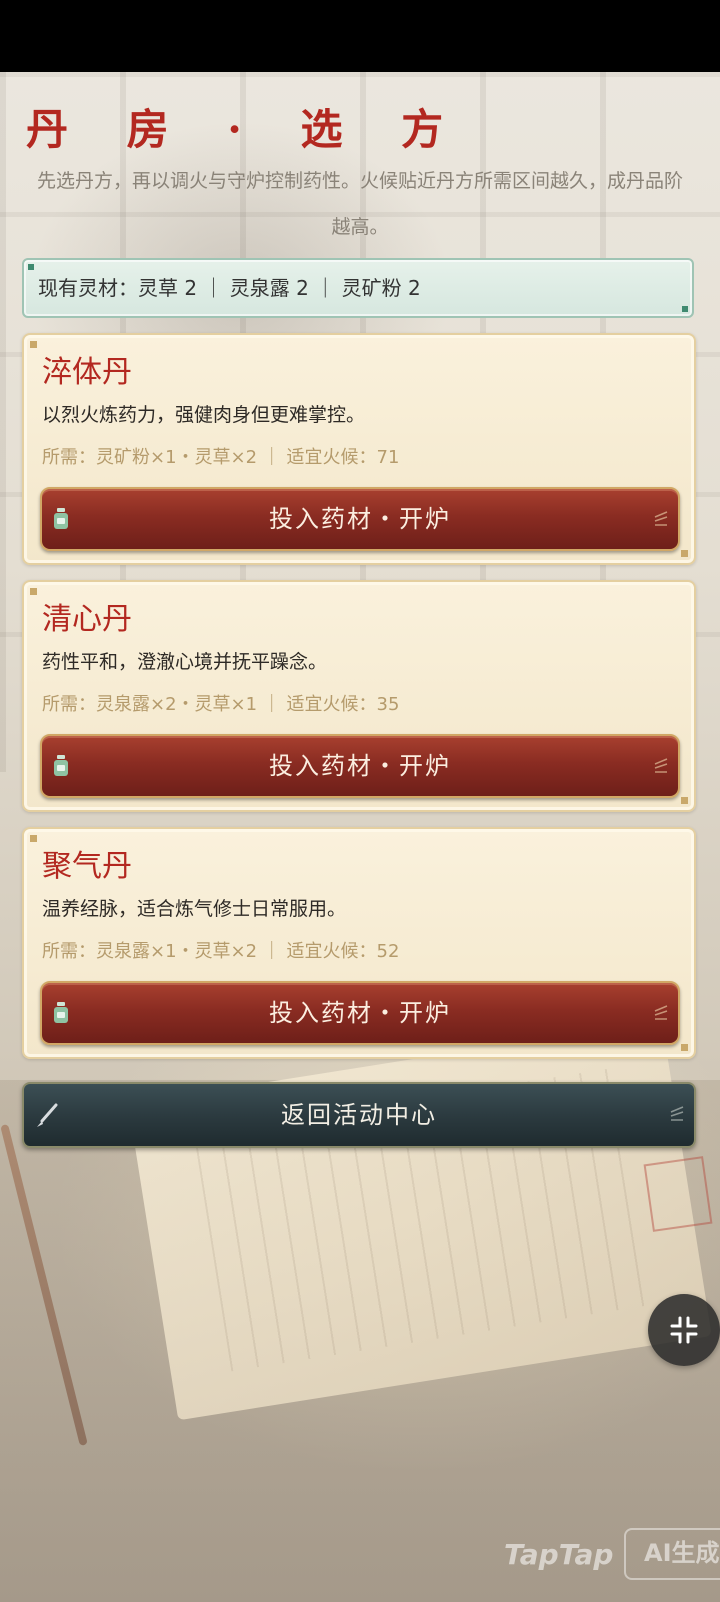 The image size is (720, 1602). I want to click on watermark-text: TapTap, so click(559, 1554).